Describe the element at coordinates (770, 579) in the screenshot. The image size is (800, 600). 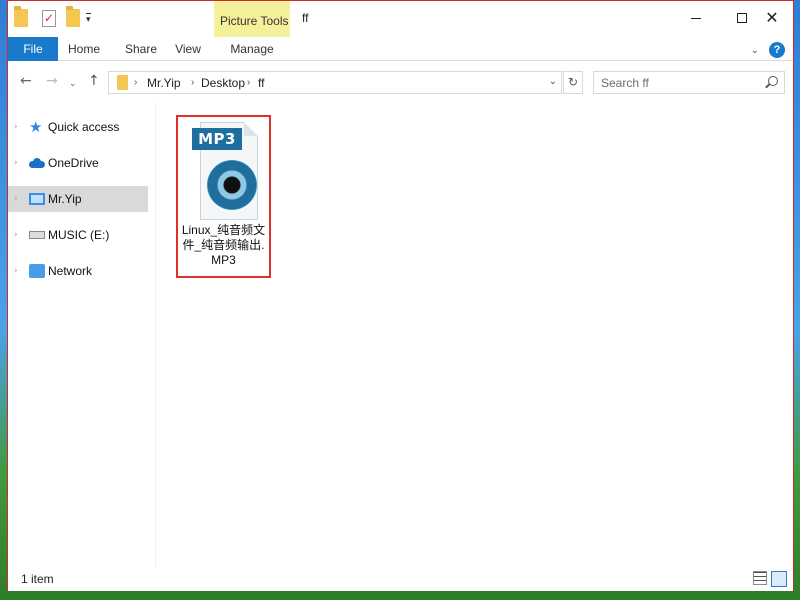
I see `view-buttons` at that location.